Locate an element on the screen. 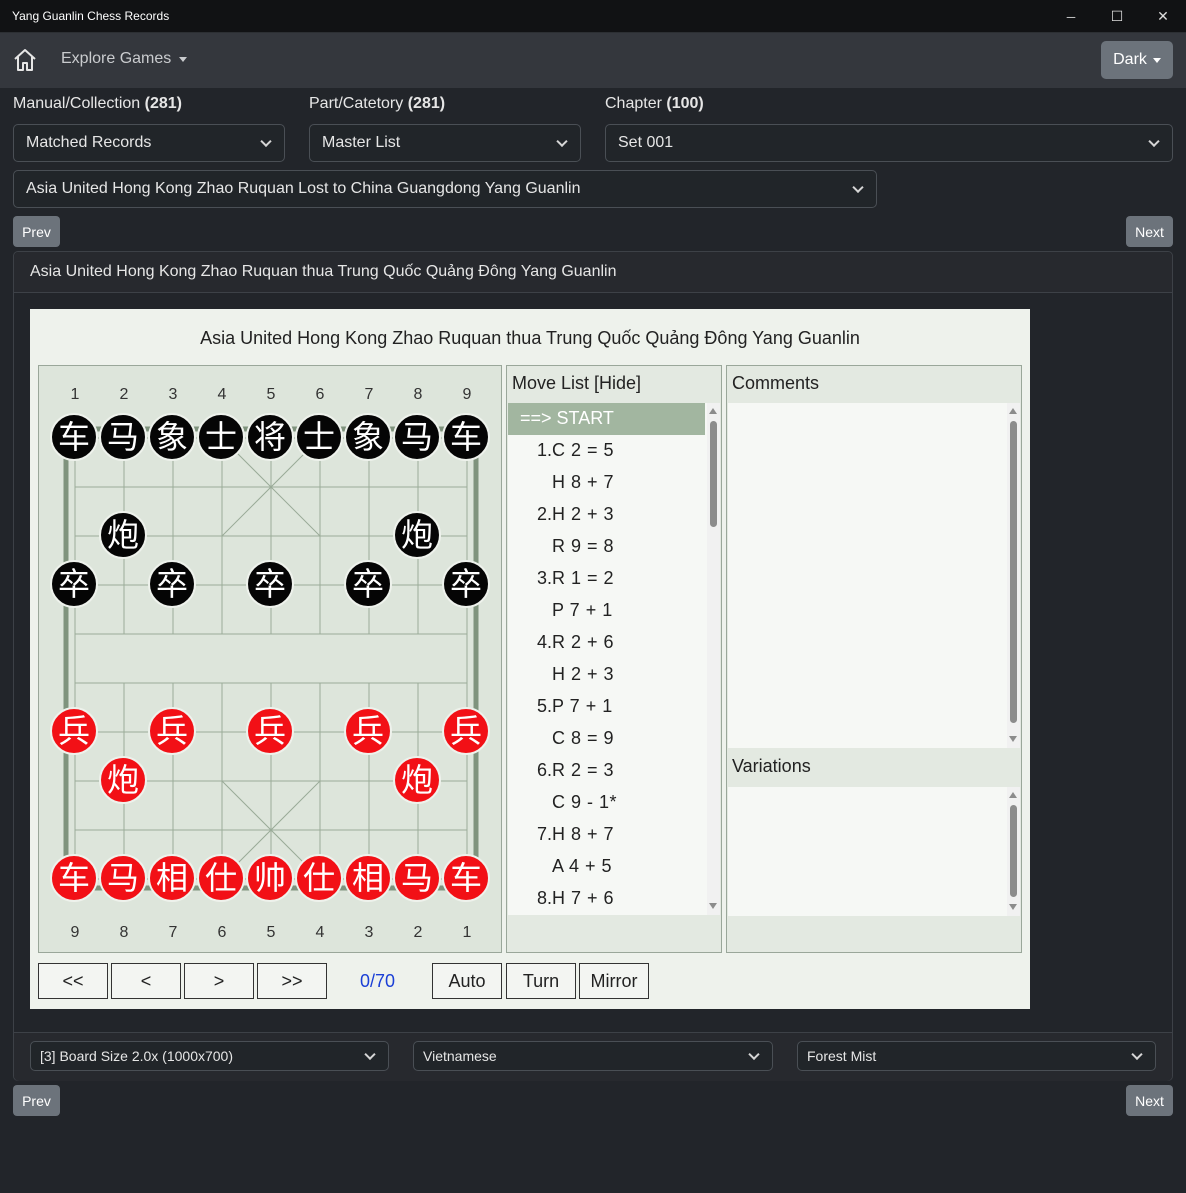  maximize-icon: ☐ is located at coordinates (1117, 16).